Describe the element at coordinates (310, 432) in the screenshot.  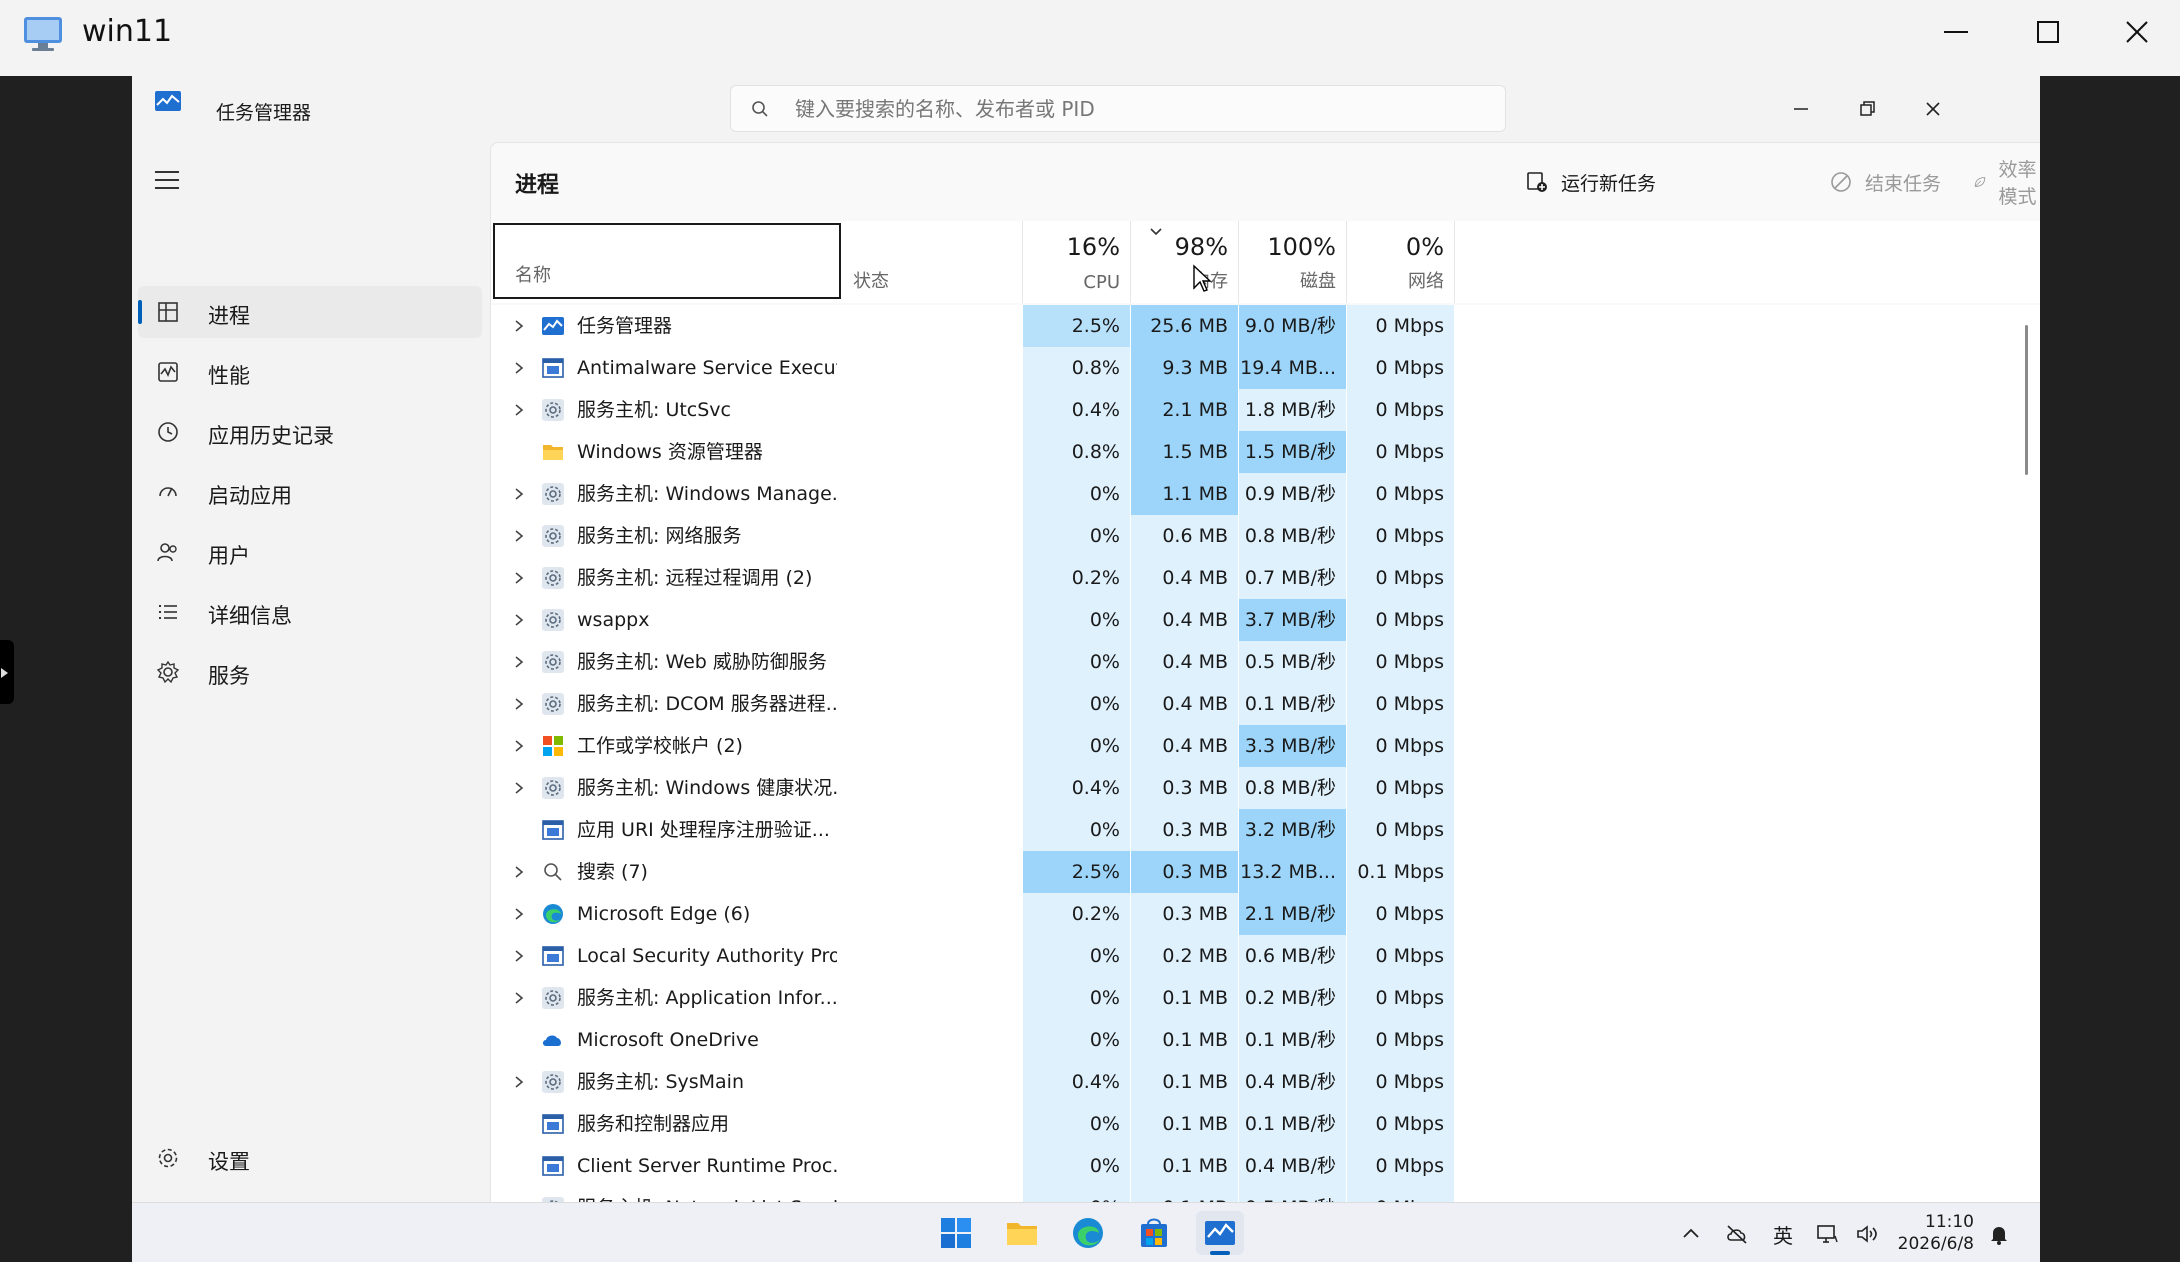
I see `sidebar-item-app-history: 应用历史记录` at that location.